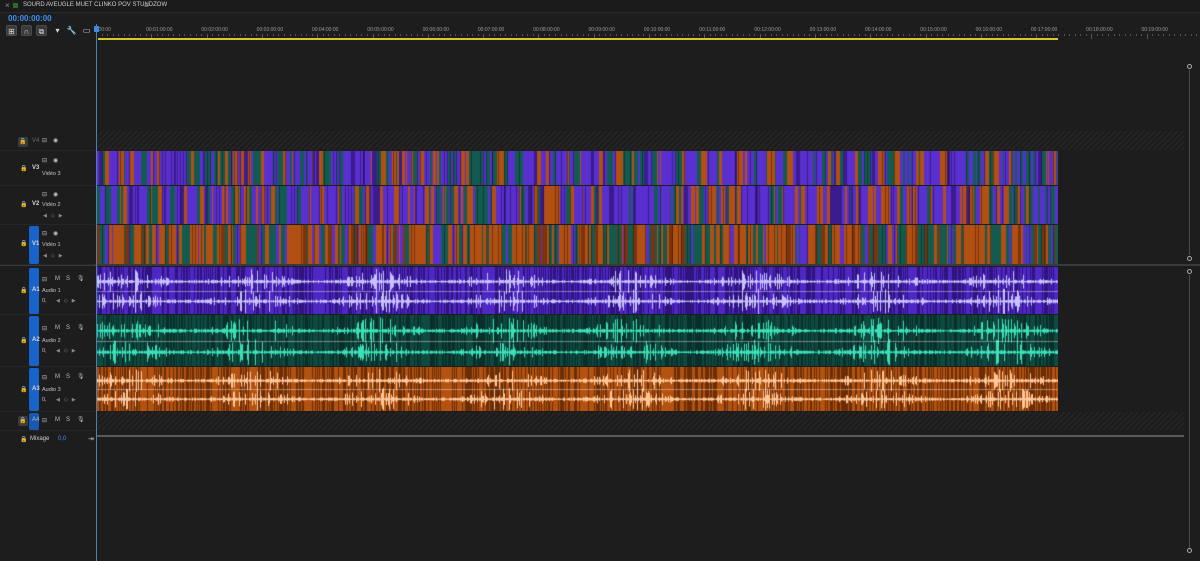 This screenshot has height=561, width=1200. What do you see at coordinates (96, 29) in the screenshot?
I see `playhead-handle` at bounding box center [96, 29].